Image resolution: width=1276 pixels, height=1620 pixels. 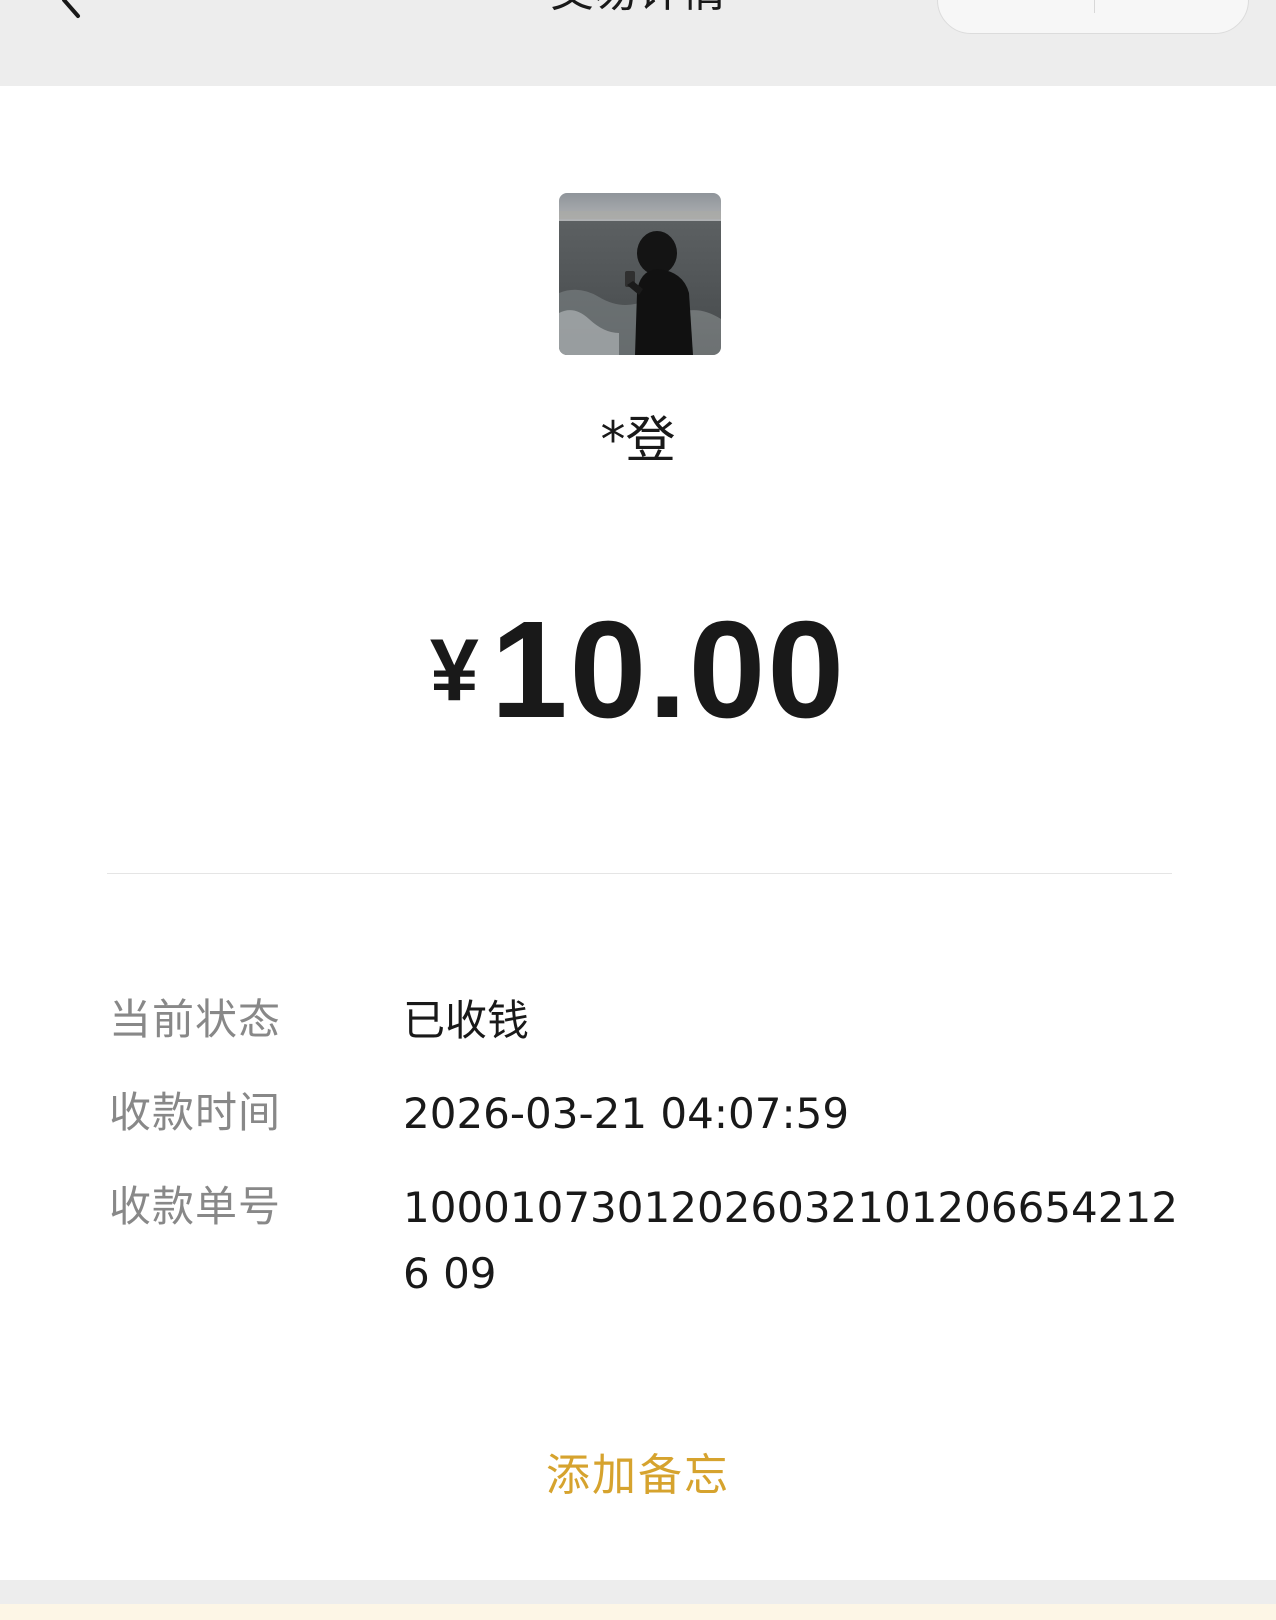 What do you see at coordinates (1016, 17) in the screenshot?
I see `more-button` at bounding box center [1016, 17].